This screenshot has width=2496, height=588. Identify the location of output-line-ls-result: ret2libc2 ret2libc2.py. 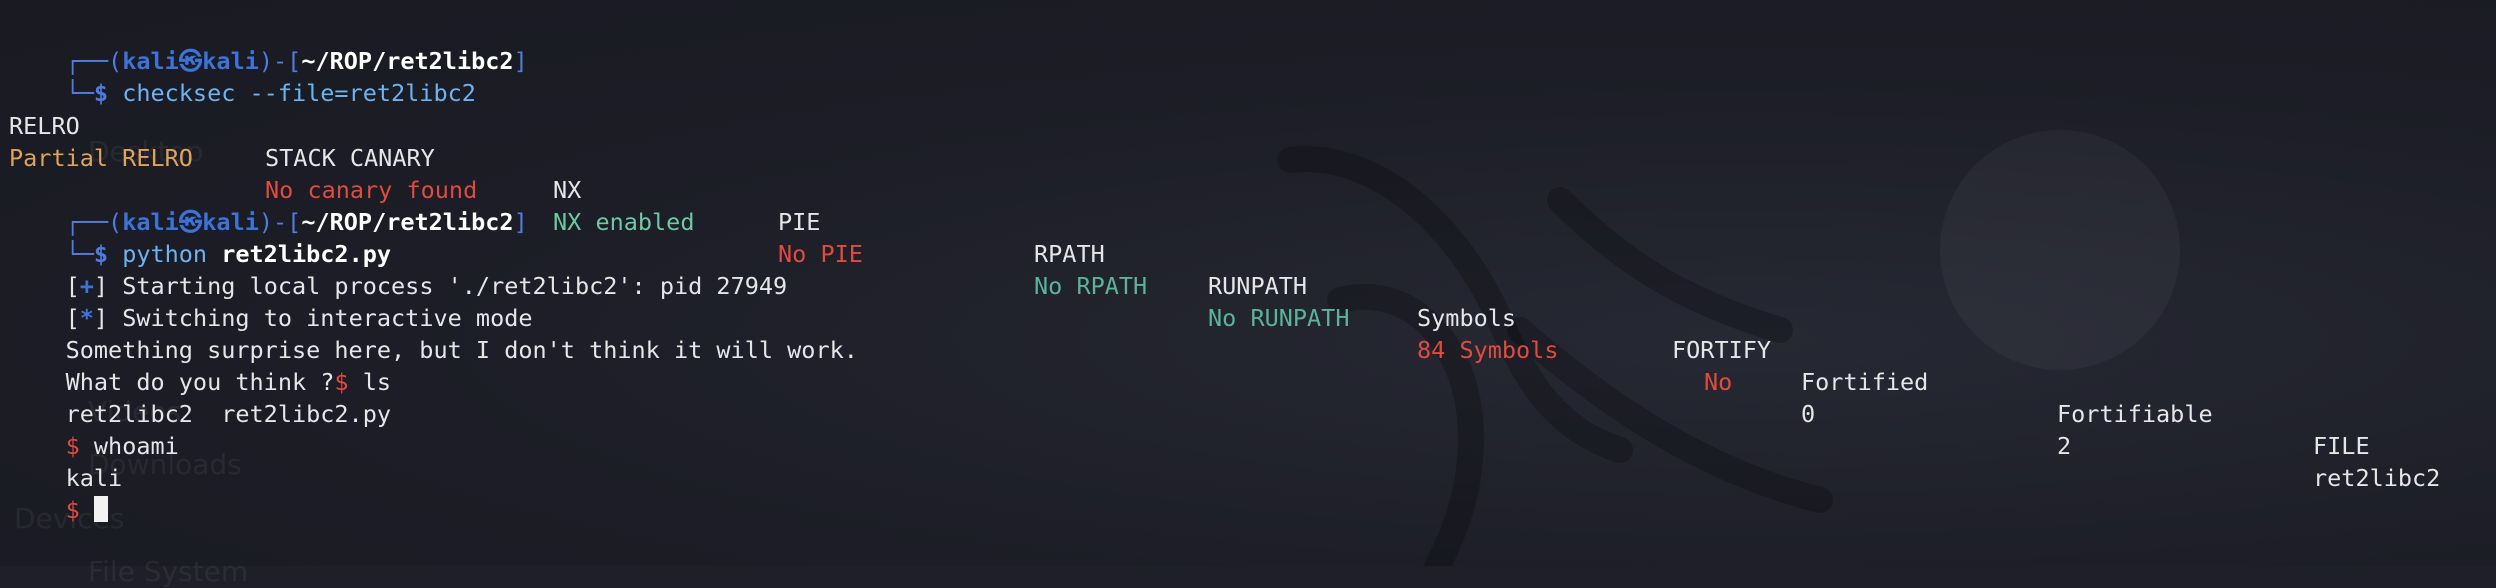
(200, 397).